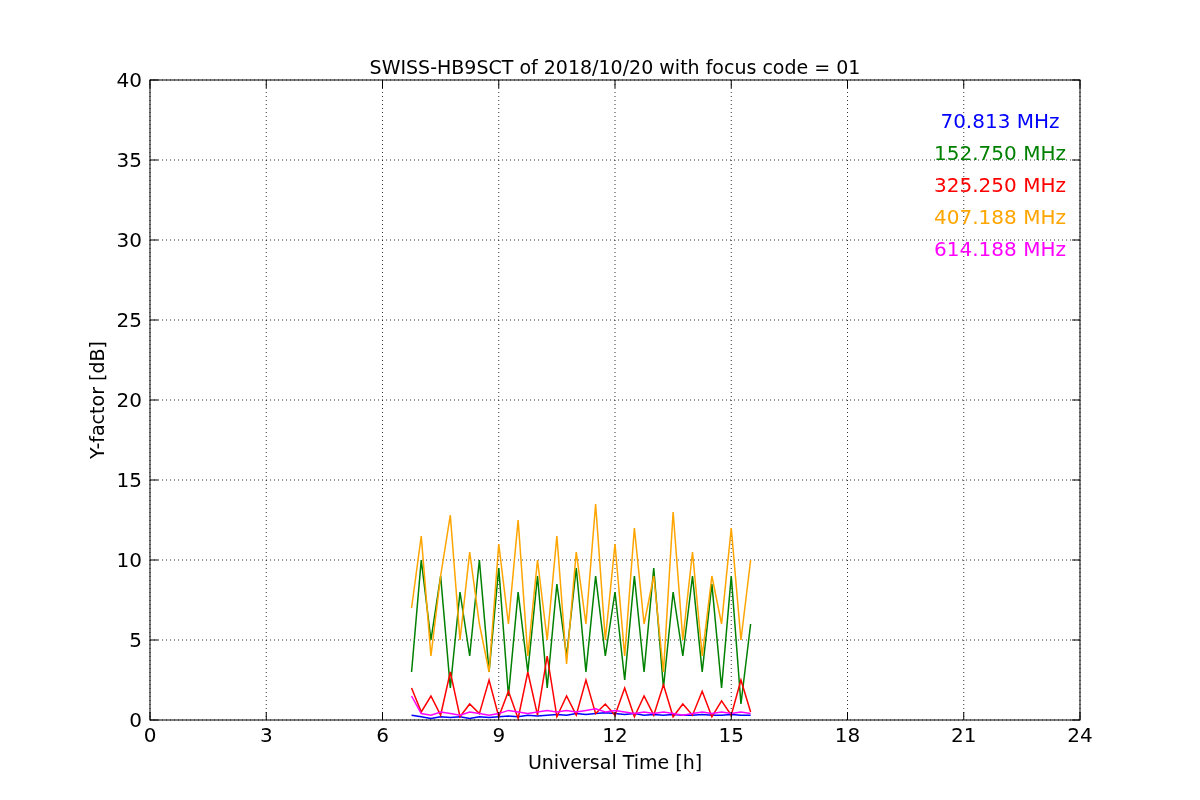 This screenshot has width=1200, height=800. I want to click on tick-label: 24, so click(1080, 735).